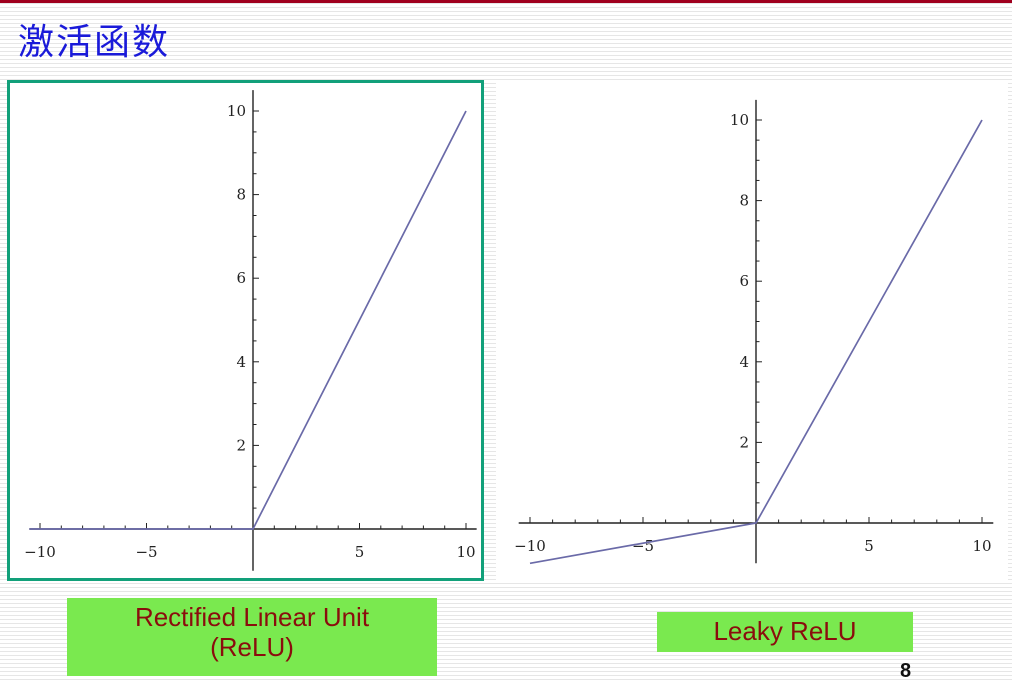 The height and width of the screenshot is (683, 1012). What do you see at coordinates (906, 671) in the screenshot?
I see `slide-number: 8` at bounding box center [906, 671].